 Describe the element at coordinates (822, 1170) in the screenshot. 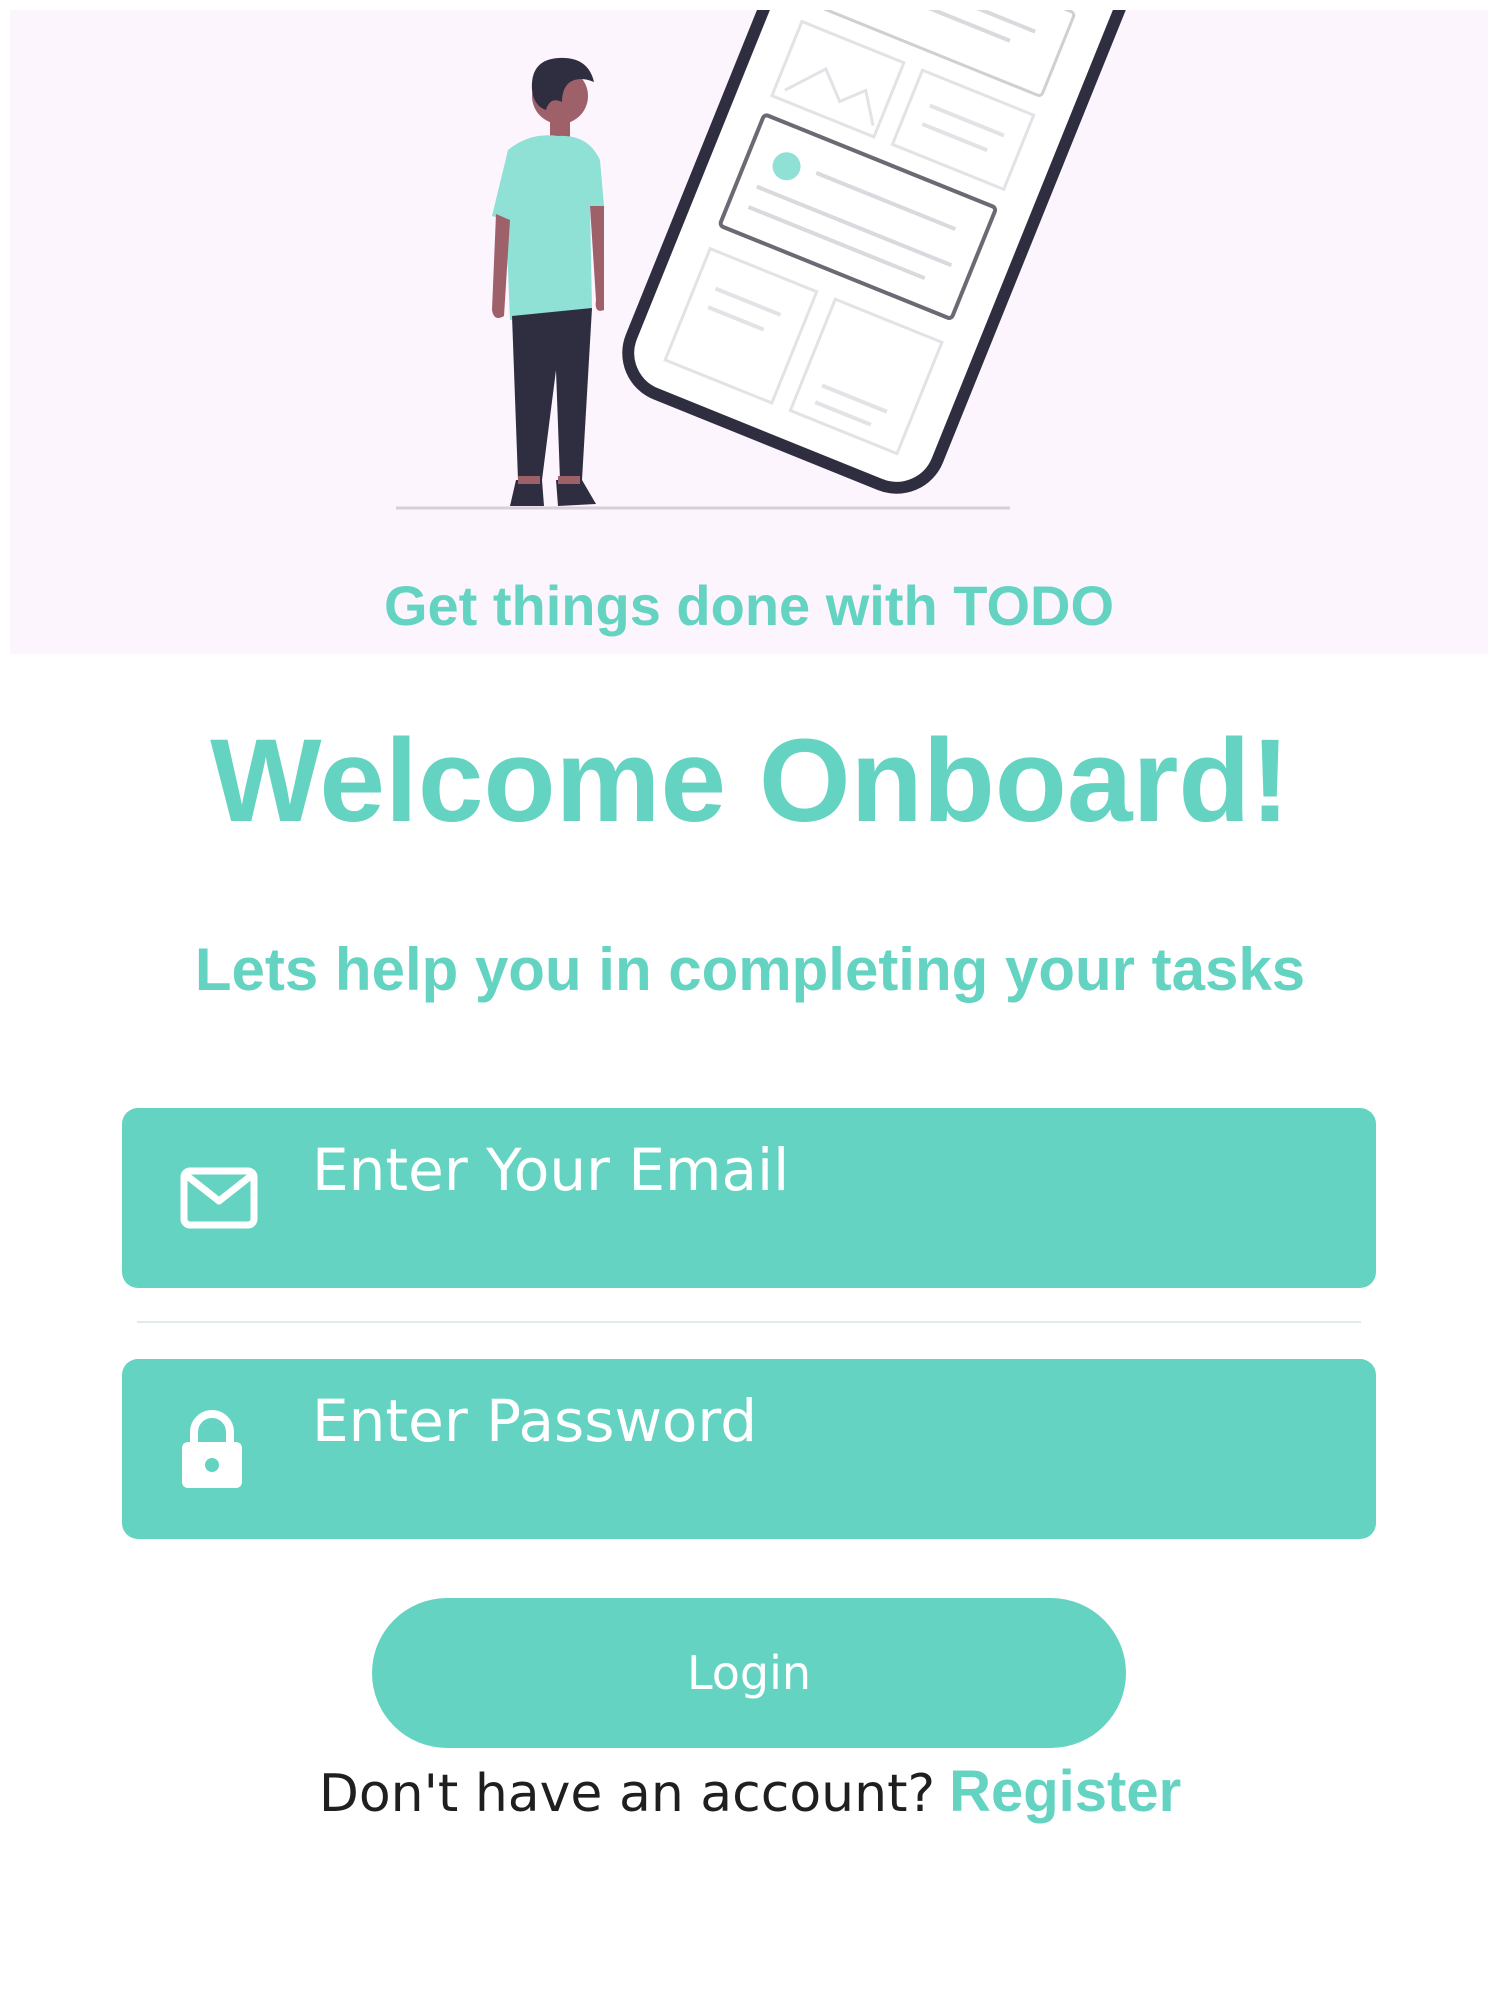

I see `email-input` at that location.